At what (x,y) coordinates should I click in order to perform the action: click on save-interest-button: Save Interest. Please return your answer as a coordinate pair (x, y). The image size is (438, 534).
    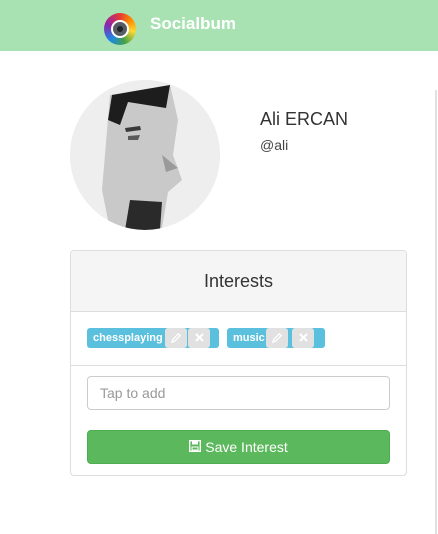
    Looking at the image, I should click on (238, 447).